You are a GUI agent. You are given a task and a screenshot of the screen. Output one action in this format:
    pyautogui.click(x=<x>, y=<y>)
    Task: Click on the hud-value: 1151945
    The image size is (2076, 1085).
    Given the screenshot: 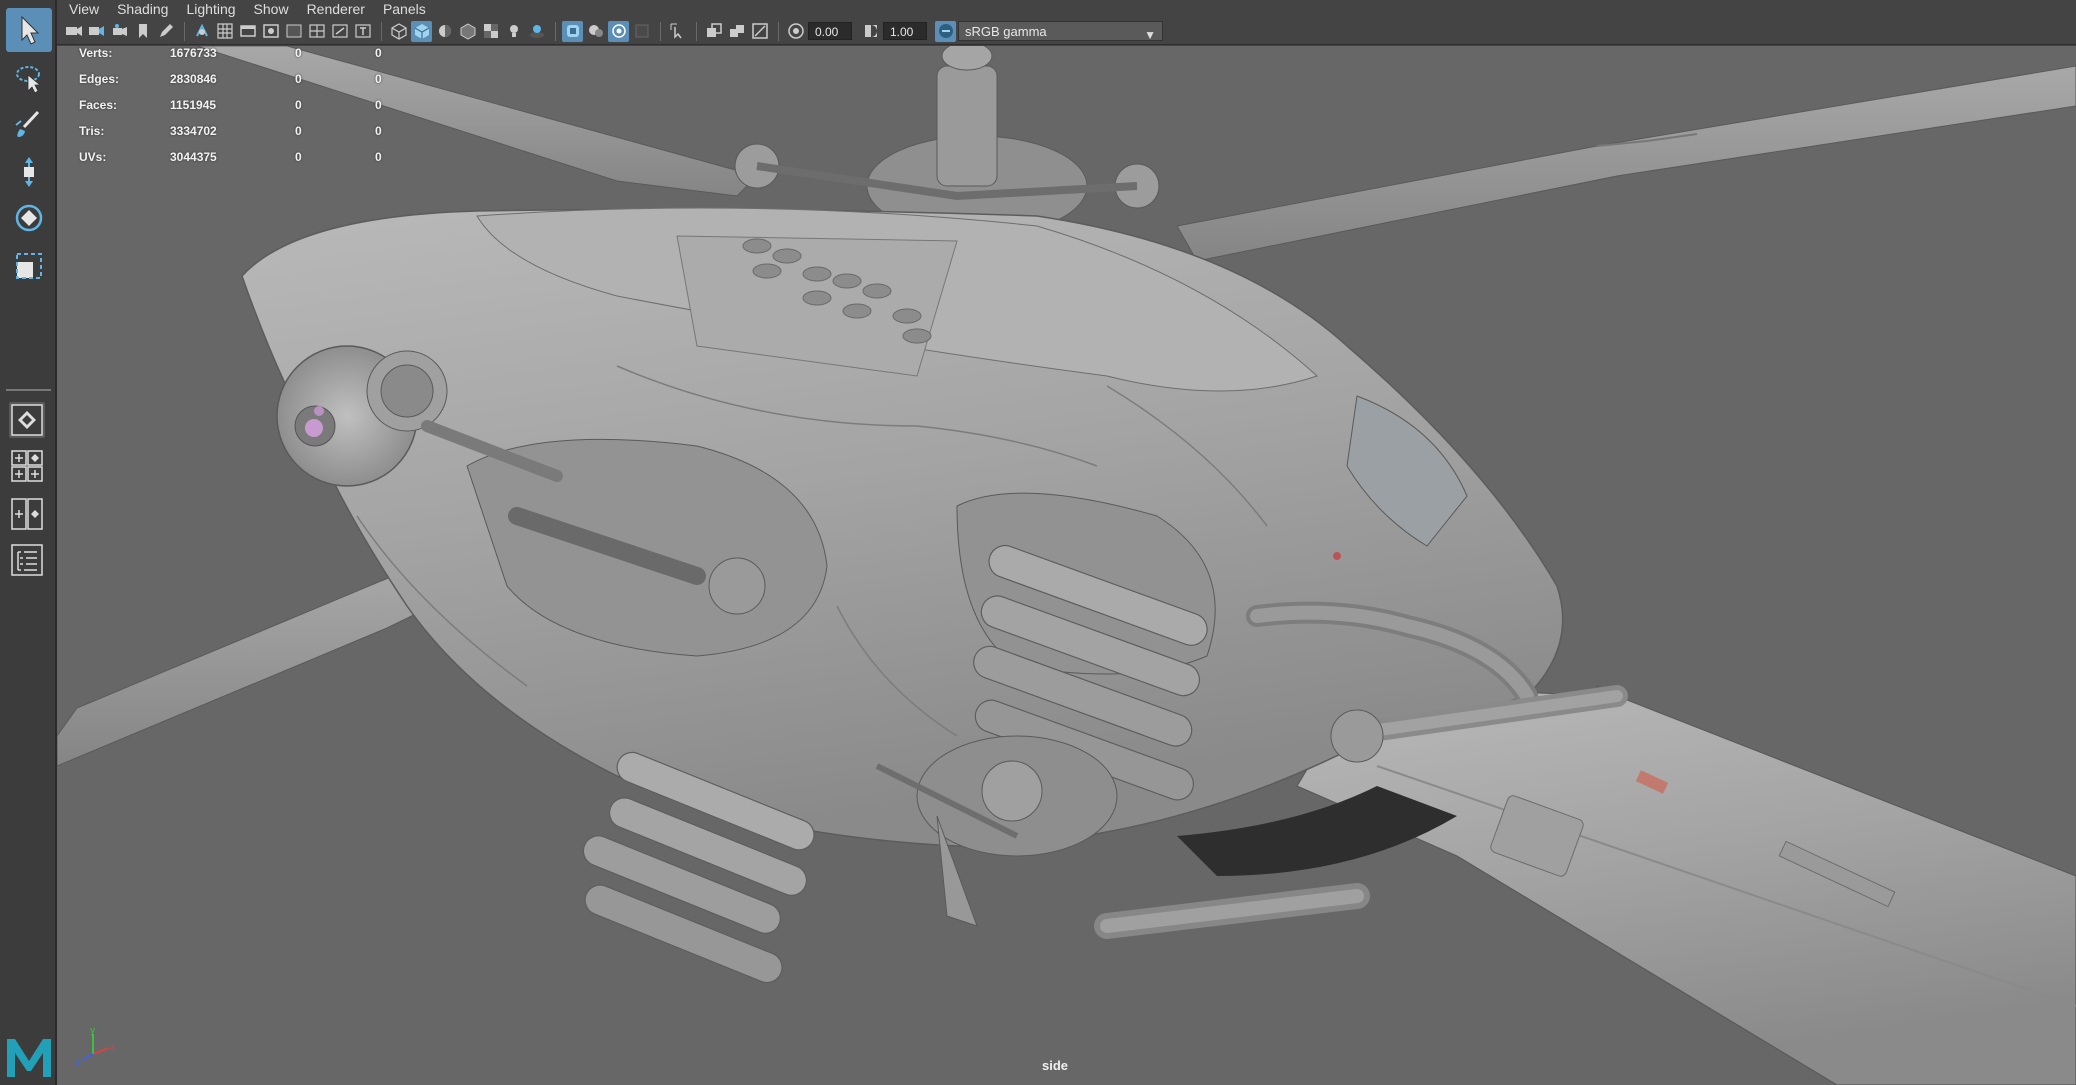 What is the action you would take?
    pyautogui.click(x=193, y=105)
    